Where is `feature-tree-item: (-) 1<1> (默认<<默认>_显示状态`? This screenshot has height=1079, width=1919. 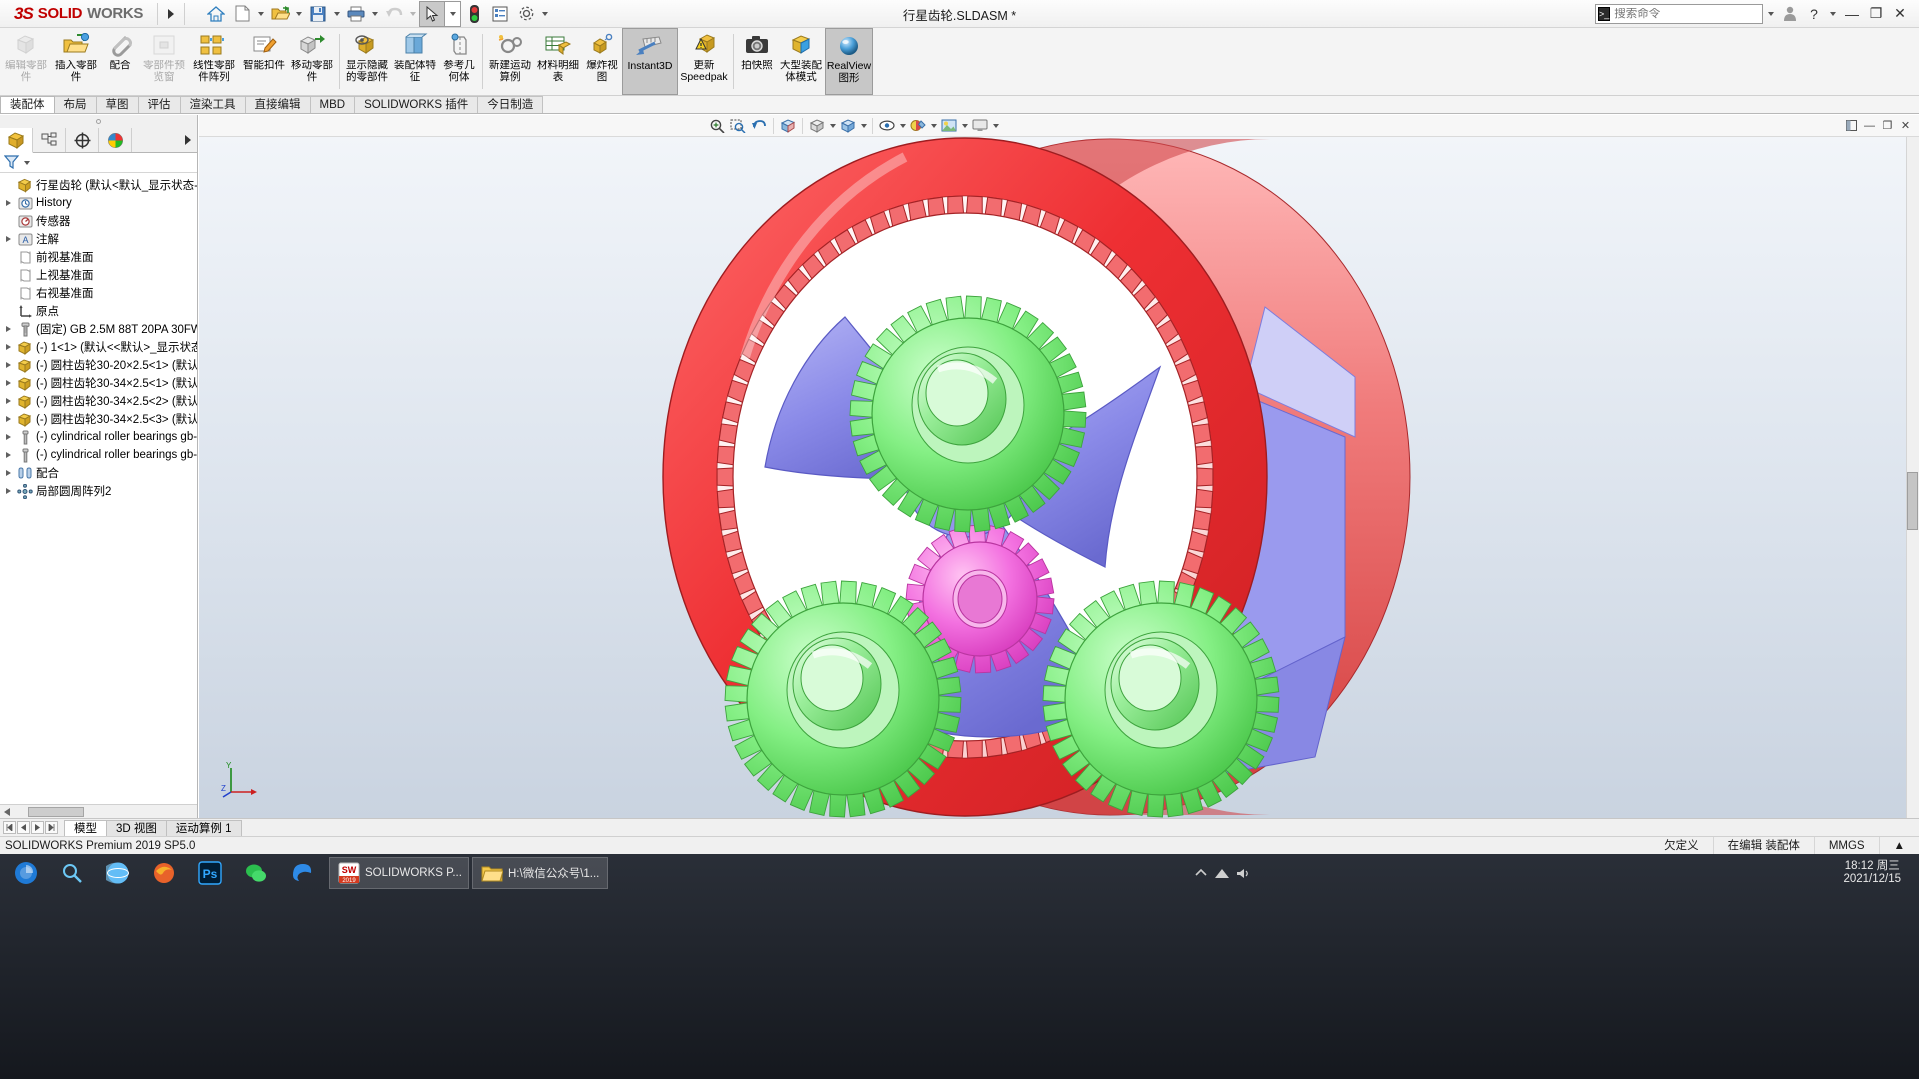 feature-tree-item: (-) 1<1> (默认<<默认>_显示状态 is located at coordinates (98, 347).